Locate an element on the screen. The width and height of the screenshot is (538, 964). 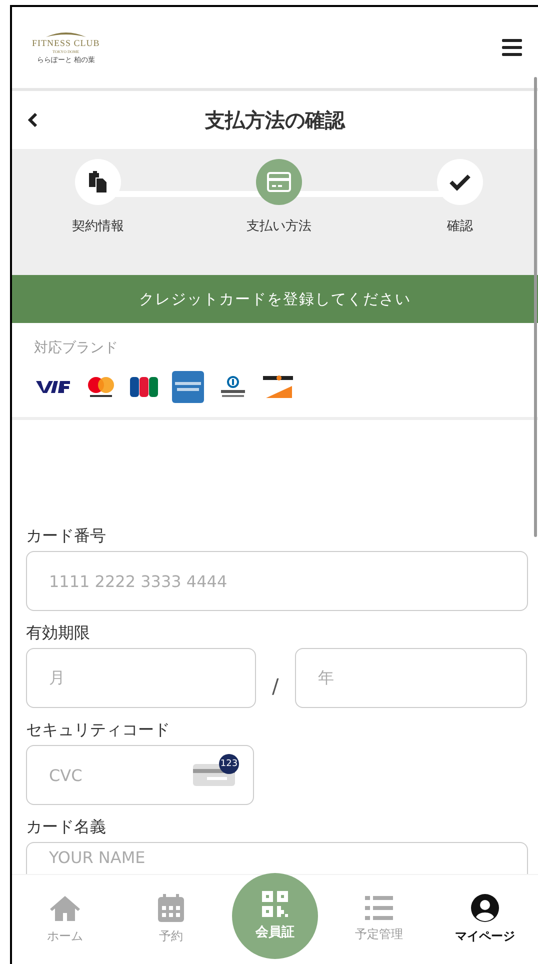
step-label: 確認 is located at coordinates (460, 226).